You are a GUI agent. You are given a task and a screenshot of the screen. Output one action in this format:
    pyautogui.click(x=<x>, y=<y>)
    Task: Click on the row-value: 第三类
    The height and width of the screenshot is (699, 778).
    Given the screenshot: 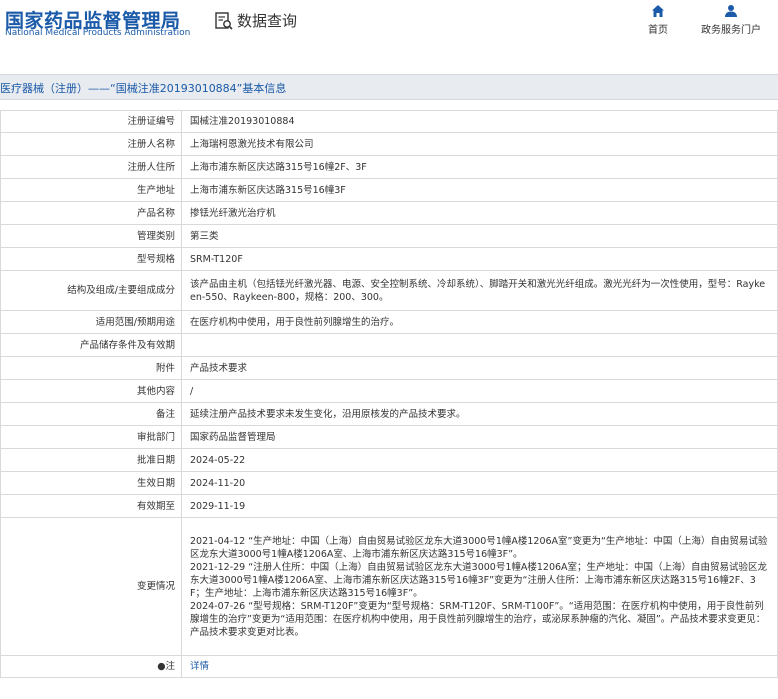 What is the action you would take?
    pyautogui.click(x=479, y=236)
    